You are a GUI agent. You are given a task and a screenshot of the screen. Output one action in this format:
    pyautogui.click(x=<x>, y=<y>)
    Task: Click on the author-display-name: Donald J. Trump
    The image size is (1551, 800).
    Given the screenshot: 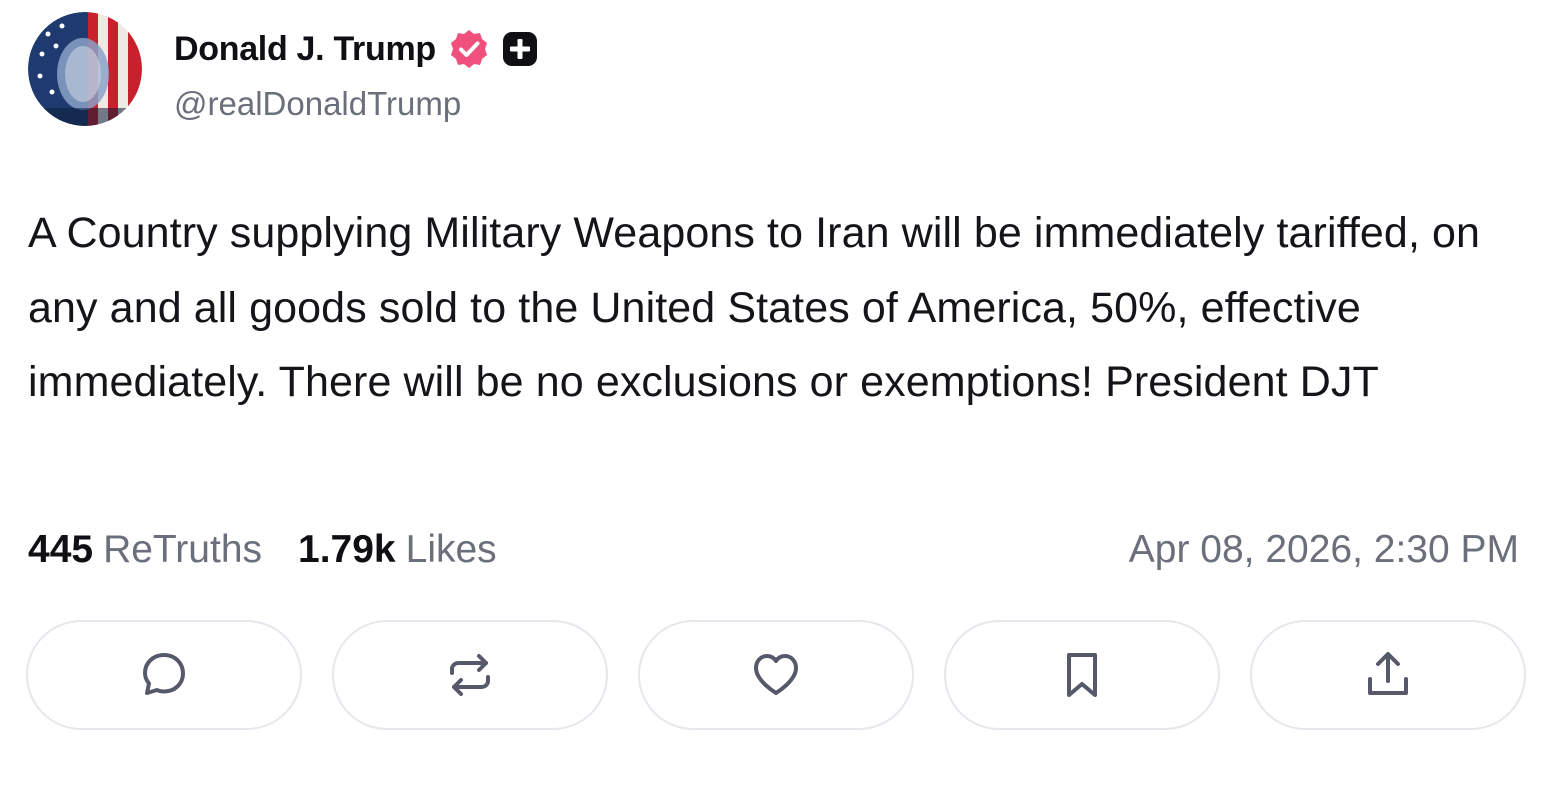 What is the action you would take?
    pyautogui.click(x=305, y=49)
    